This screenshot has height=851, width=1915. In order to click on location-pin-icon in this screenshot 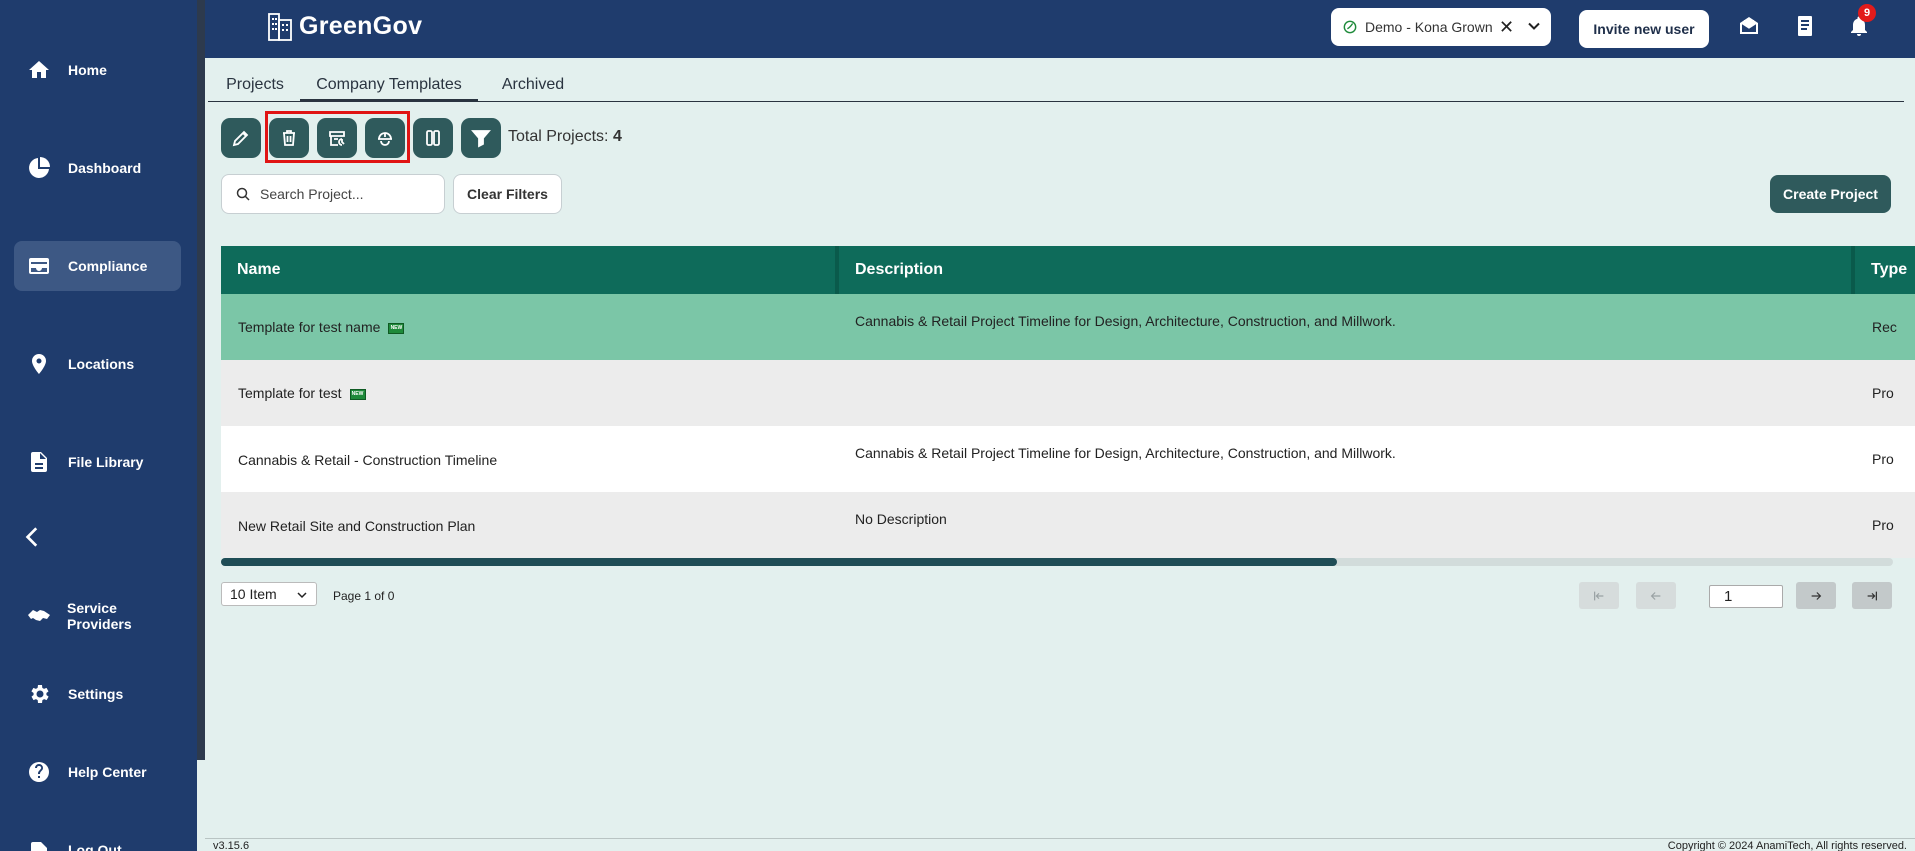, I will do `click(39, 364)`.